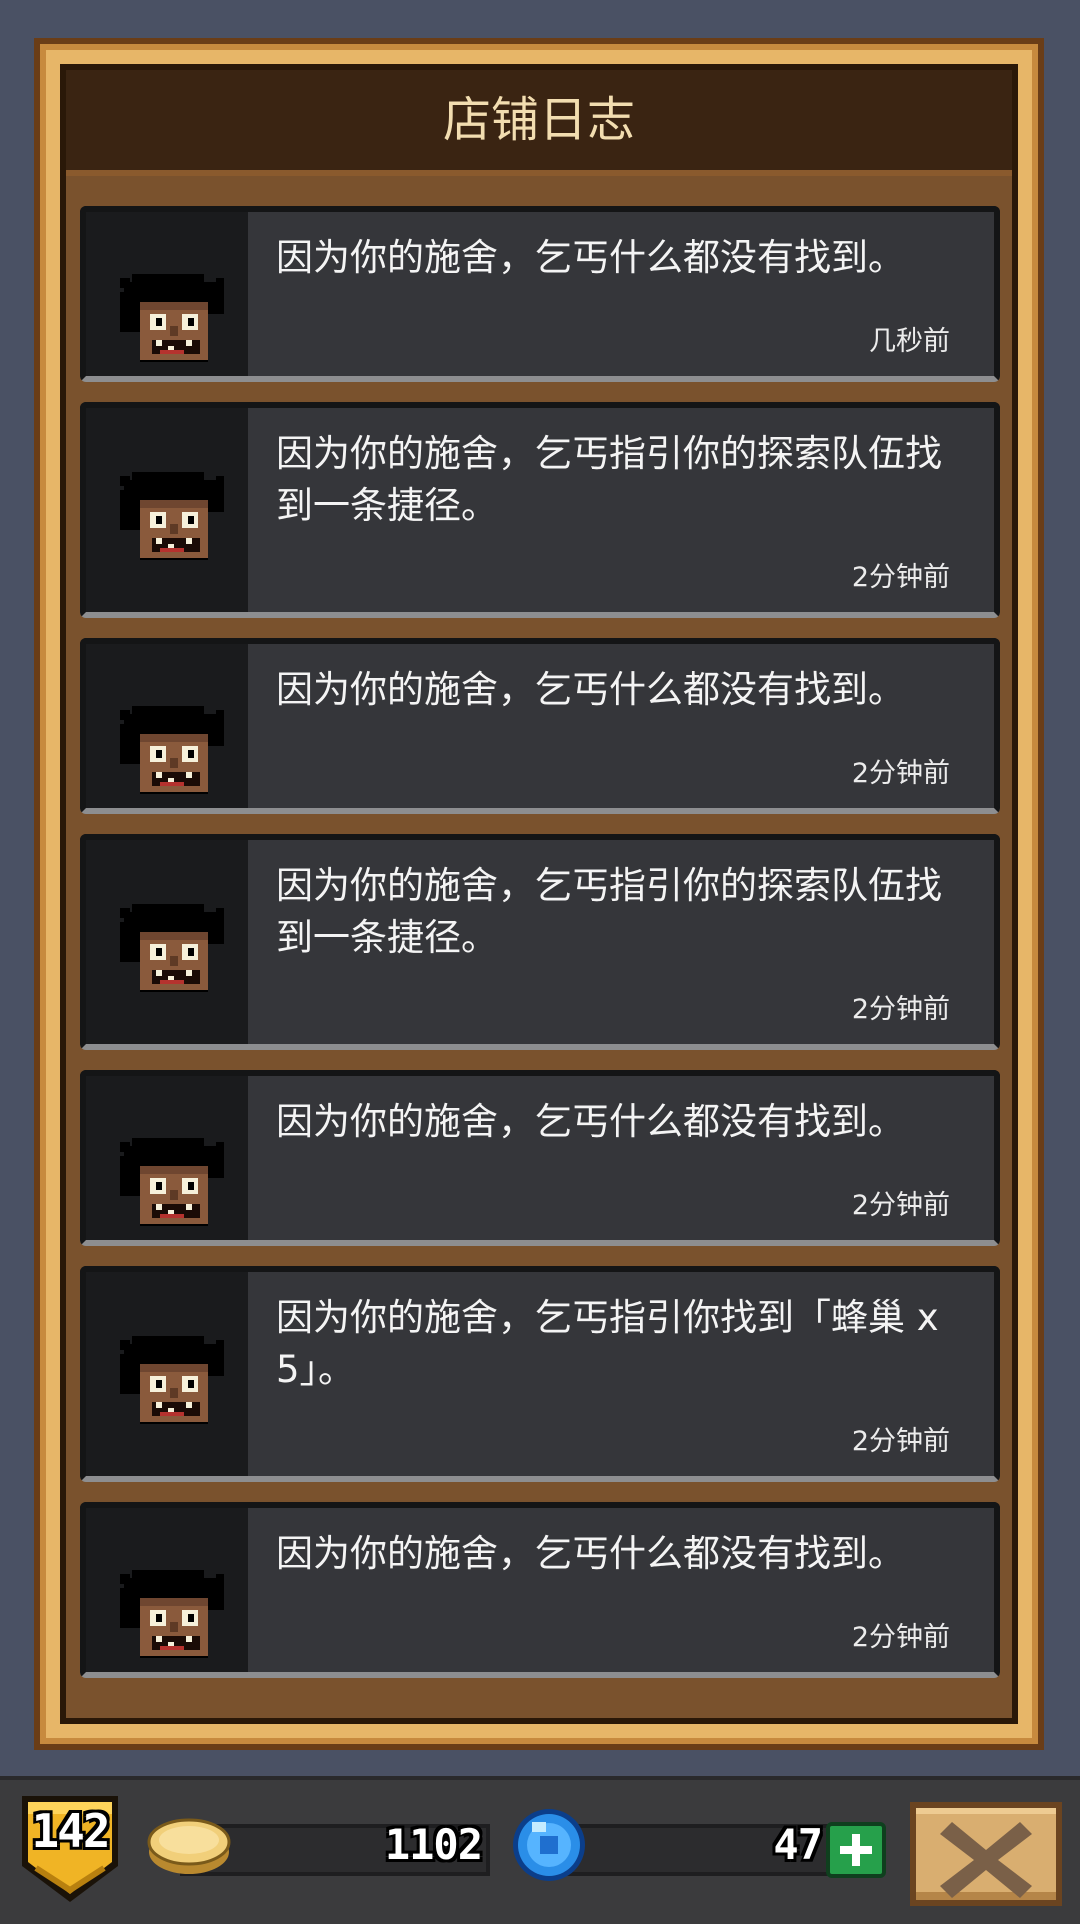 The width and height of the screenshot is (1080, 1924). What do you see at coordinates (607, 1343) in the screenshot?
I see `log-message: 因为你的施舍，乞丐指引你找到「蜂巢 x 5」。` at bounding box center [607, 1343].